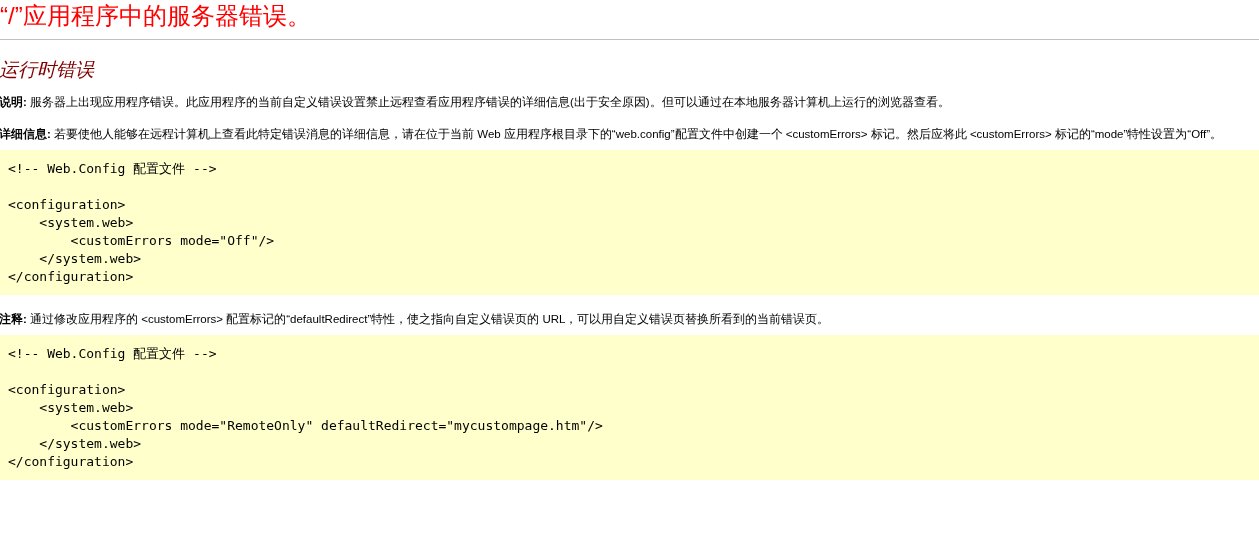  Describe the element at coordinates (156, 16) in the screenshot. I see `page-title: “/”应用程序中的服务器错误。` at that location.